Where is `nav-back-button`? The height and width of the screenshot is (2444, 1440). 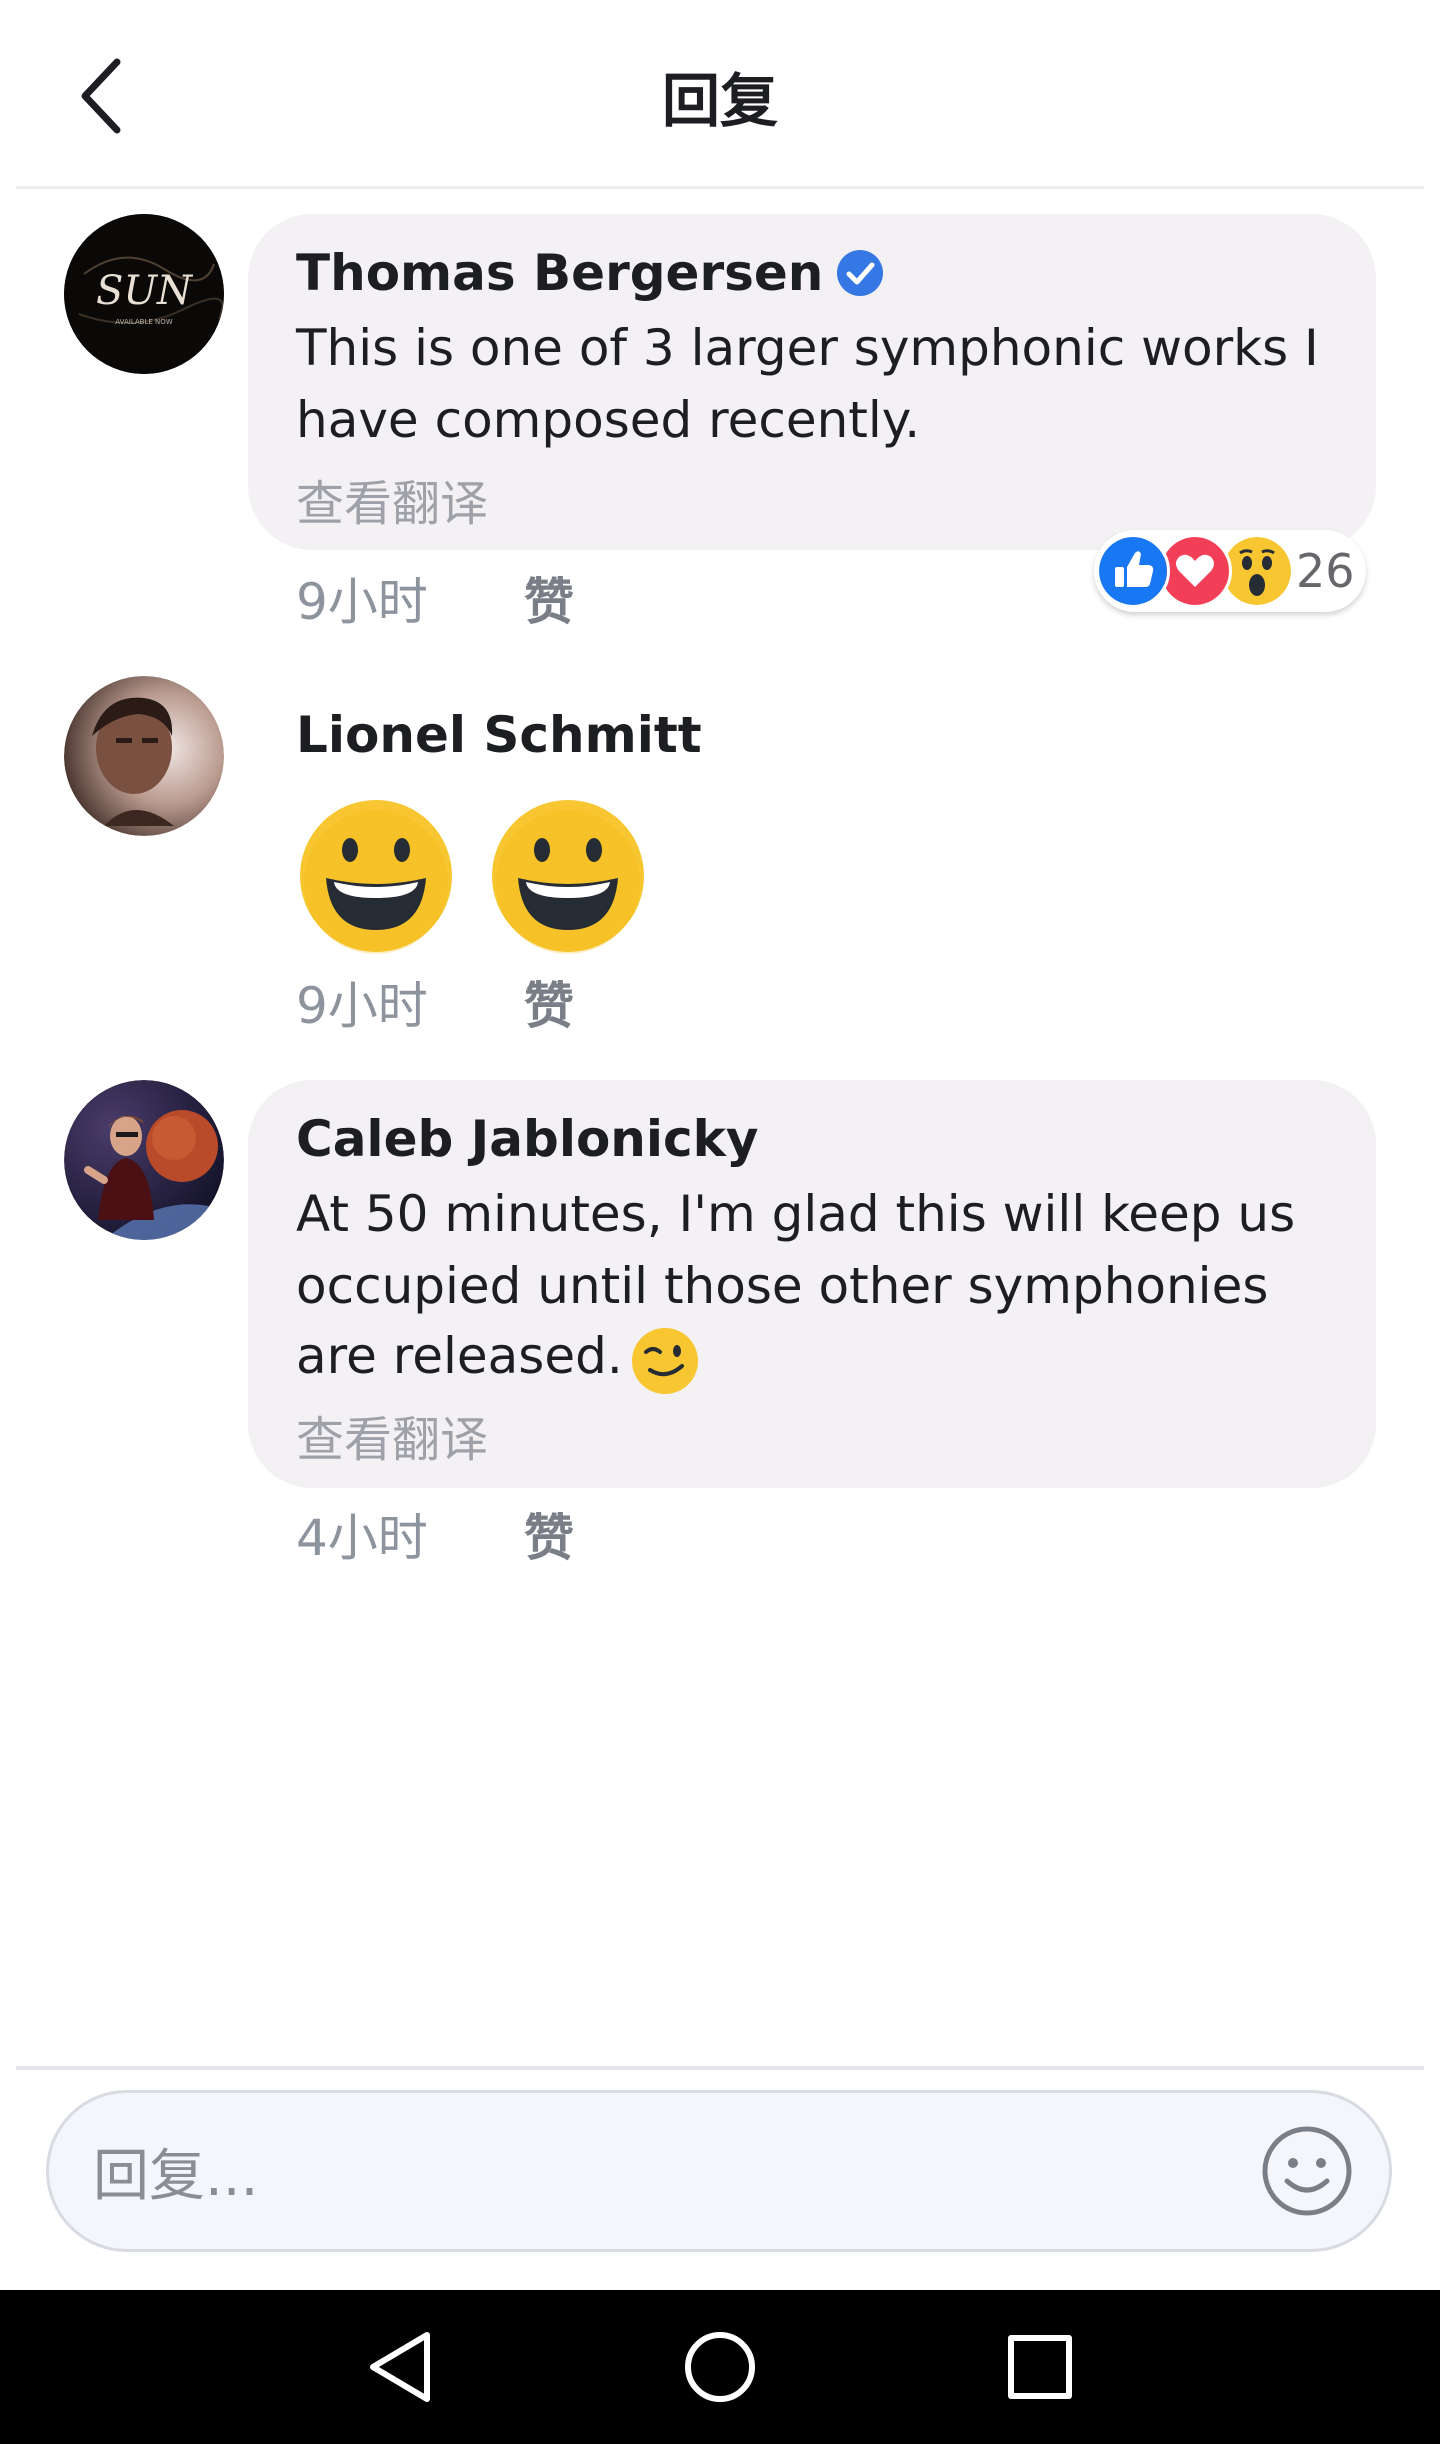
nav-back-button is located at coordinates (400, 2367).